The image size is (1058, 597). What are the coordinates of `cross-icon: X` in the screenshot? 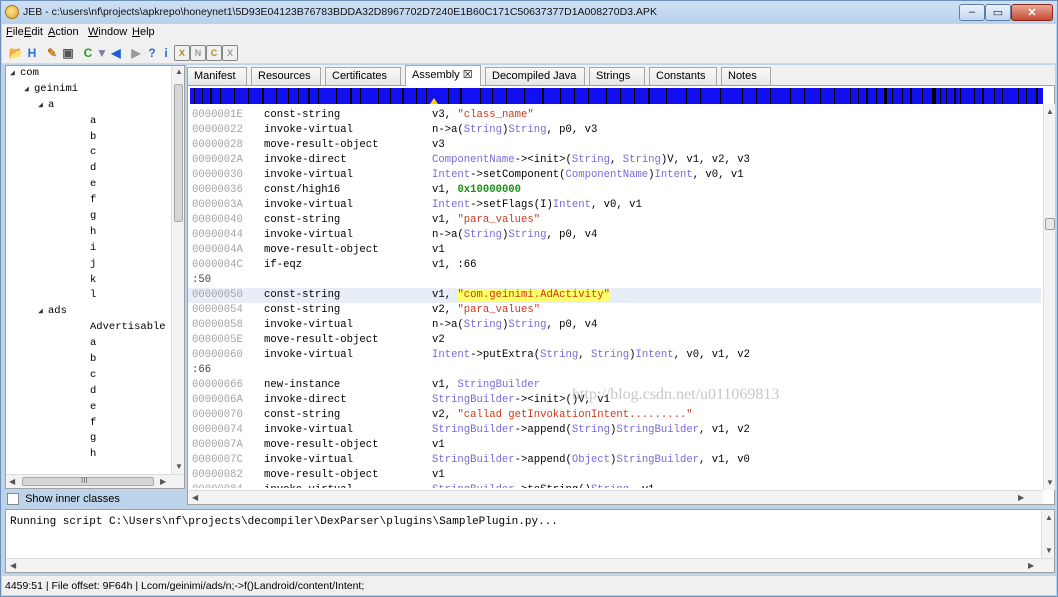 It's located at (182, 53).